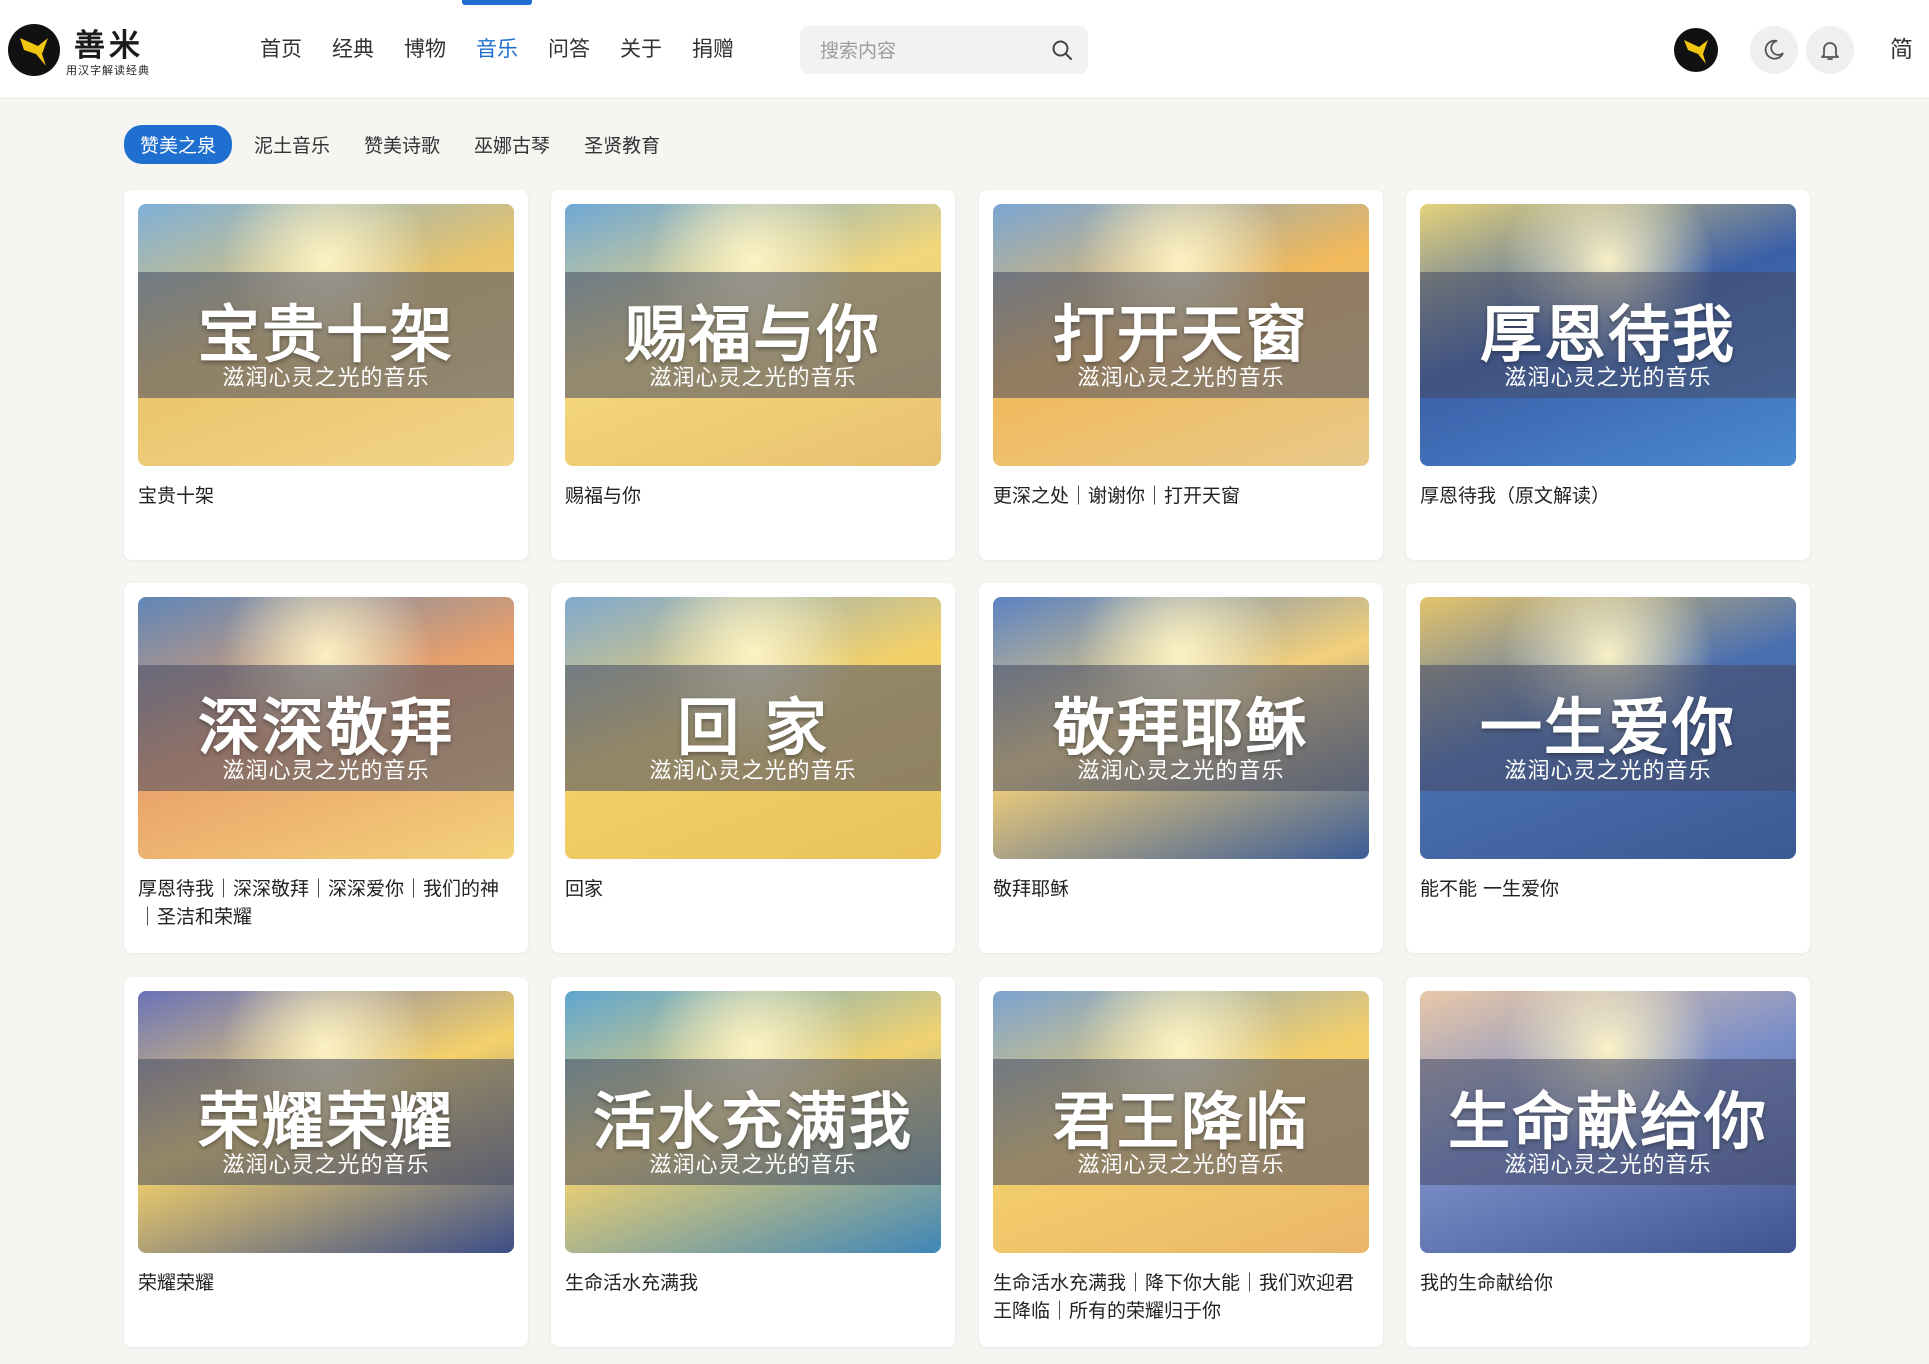 The height and width of the screenshot is (1364, 1929). Describe the element at coordinates (1181, 1122) in the screenshot. I see `cover-image: 君王降临 滋润心灵之光的音乐` at that location.